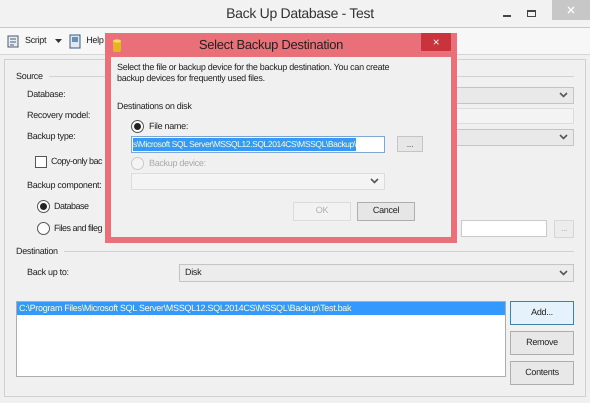 This screenshot has height=403, width=590. Describe the element at coordinates (78, 228) in the screenshot. I see `radio-label: Files and fileg` at that location.